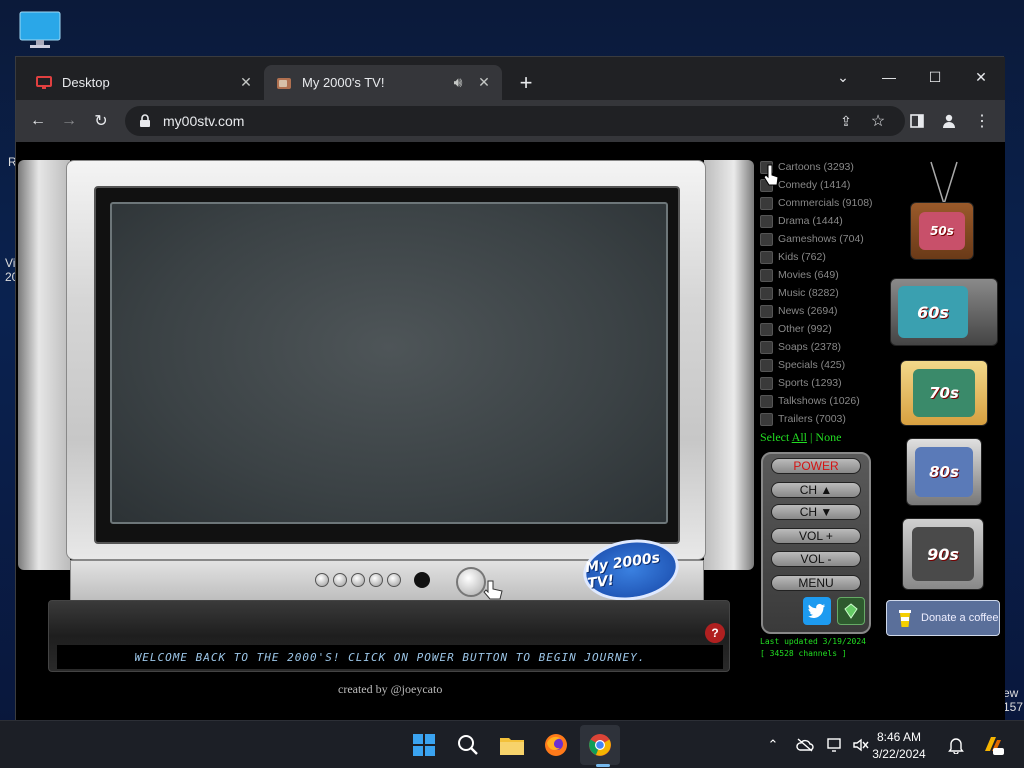 This screenshot has height=768, width=1024. What do you see at coordinates (284, 83) in the screenshot?
I see `tv-favicon-icon` at bounding box center [284, 83].